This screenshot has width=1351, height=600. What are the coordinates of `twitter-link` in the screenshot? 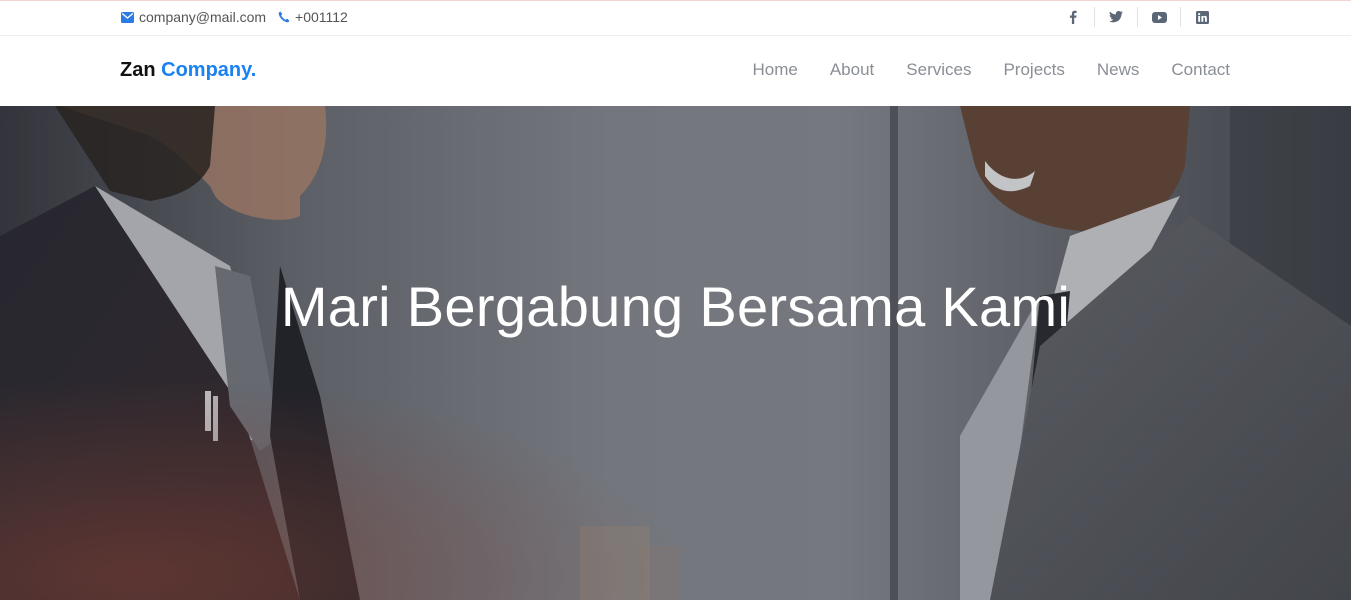 It's located at (1115, 17).